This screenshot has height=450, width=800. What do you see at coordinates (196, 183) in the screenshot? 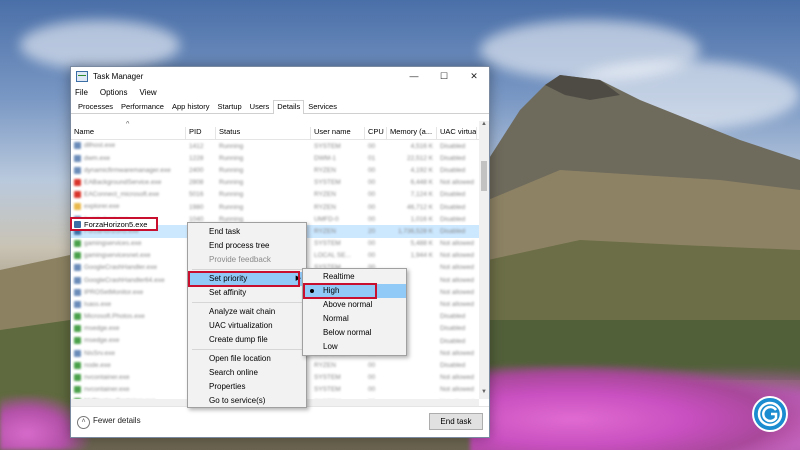
I see `cell-pid: 2808` at bounding box center [196, 183].